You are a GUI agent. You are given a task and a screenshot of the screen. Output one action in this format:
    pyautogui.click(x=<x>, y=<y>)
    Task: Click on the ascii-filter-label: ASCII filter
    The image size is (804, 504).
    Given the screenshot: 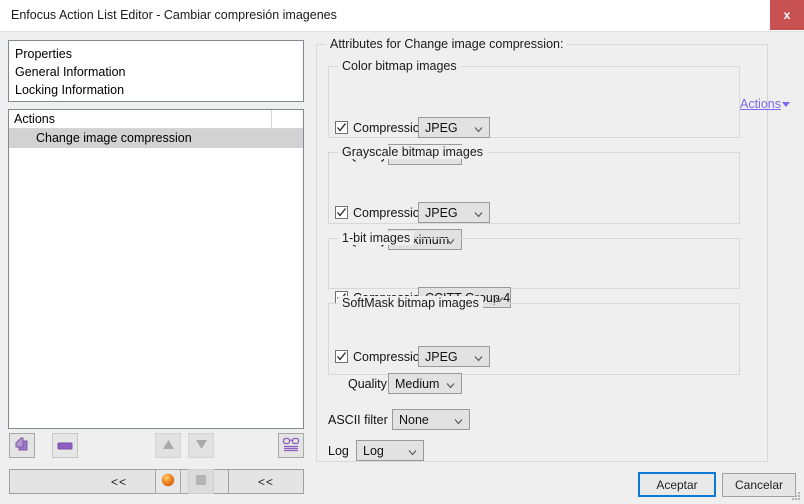 What is the action you would take?
    pyautogui.click(x=358, y=420)
    